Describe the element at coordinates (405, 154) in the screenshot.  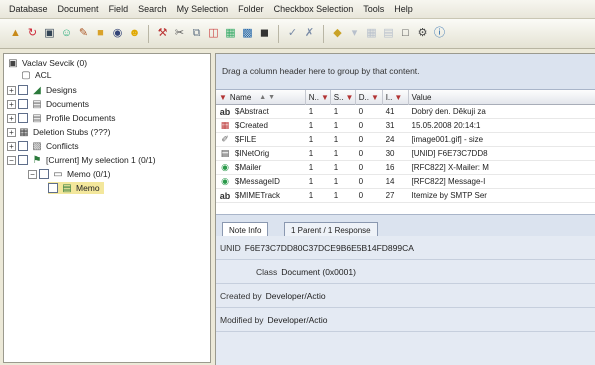
I see `table-row: ▤ $INetOrig 1 1 0 30 [UNID] F6E73C7DD8` at that location.